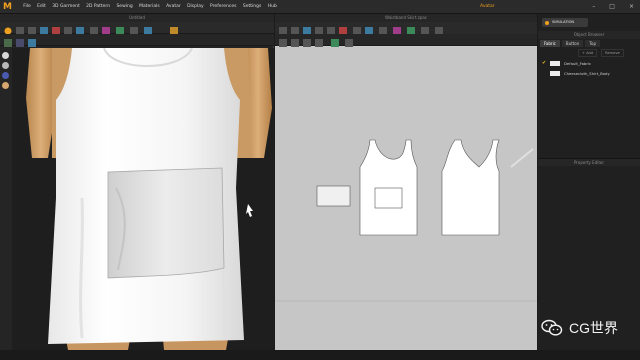 The image size is (640, 360). What do you see at coordinates (612, 53) in the screenshot?
I see `remove-fabric-button: Remove` at bounding box center [612, 53].